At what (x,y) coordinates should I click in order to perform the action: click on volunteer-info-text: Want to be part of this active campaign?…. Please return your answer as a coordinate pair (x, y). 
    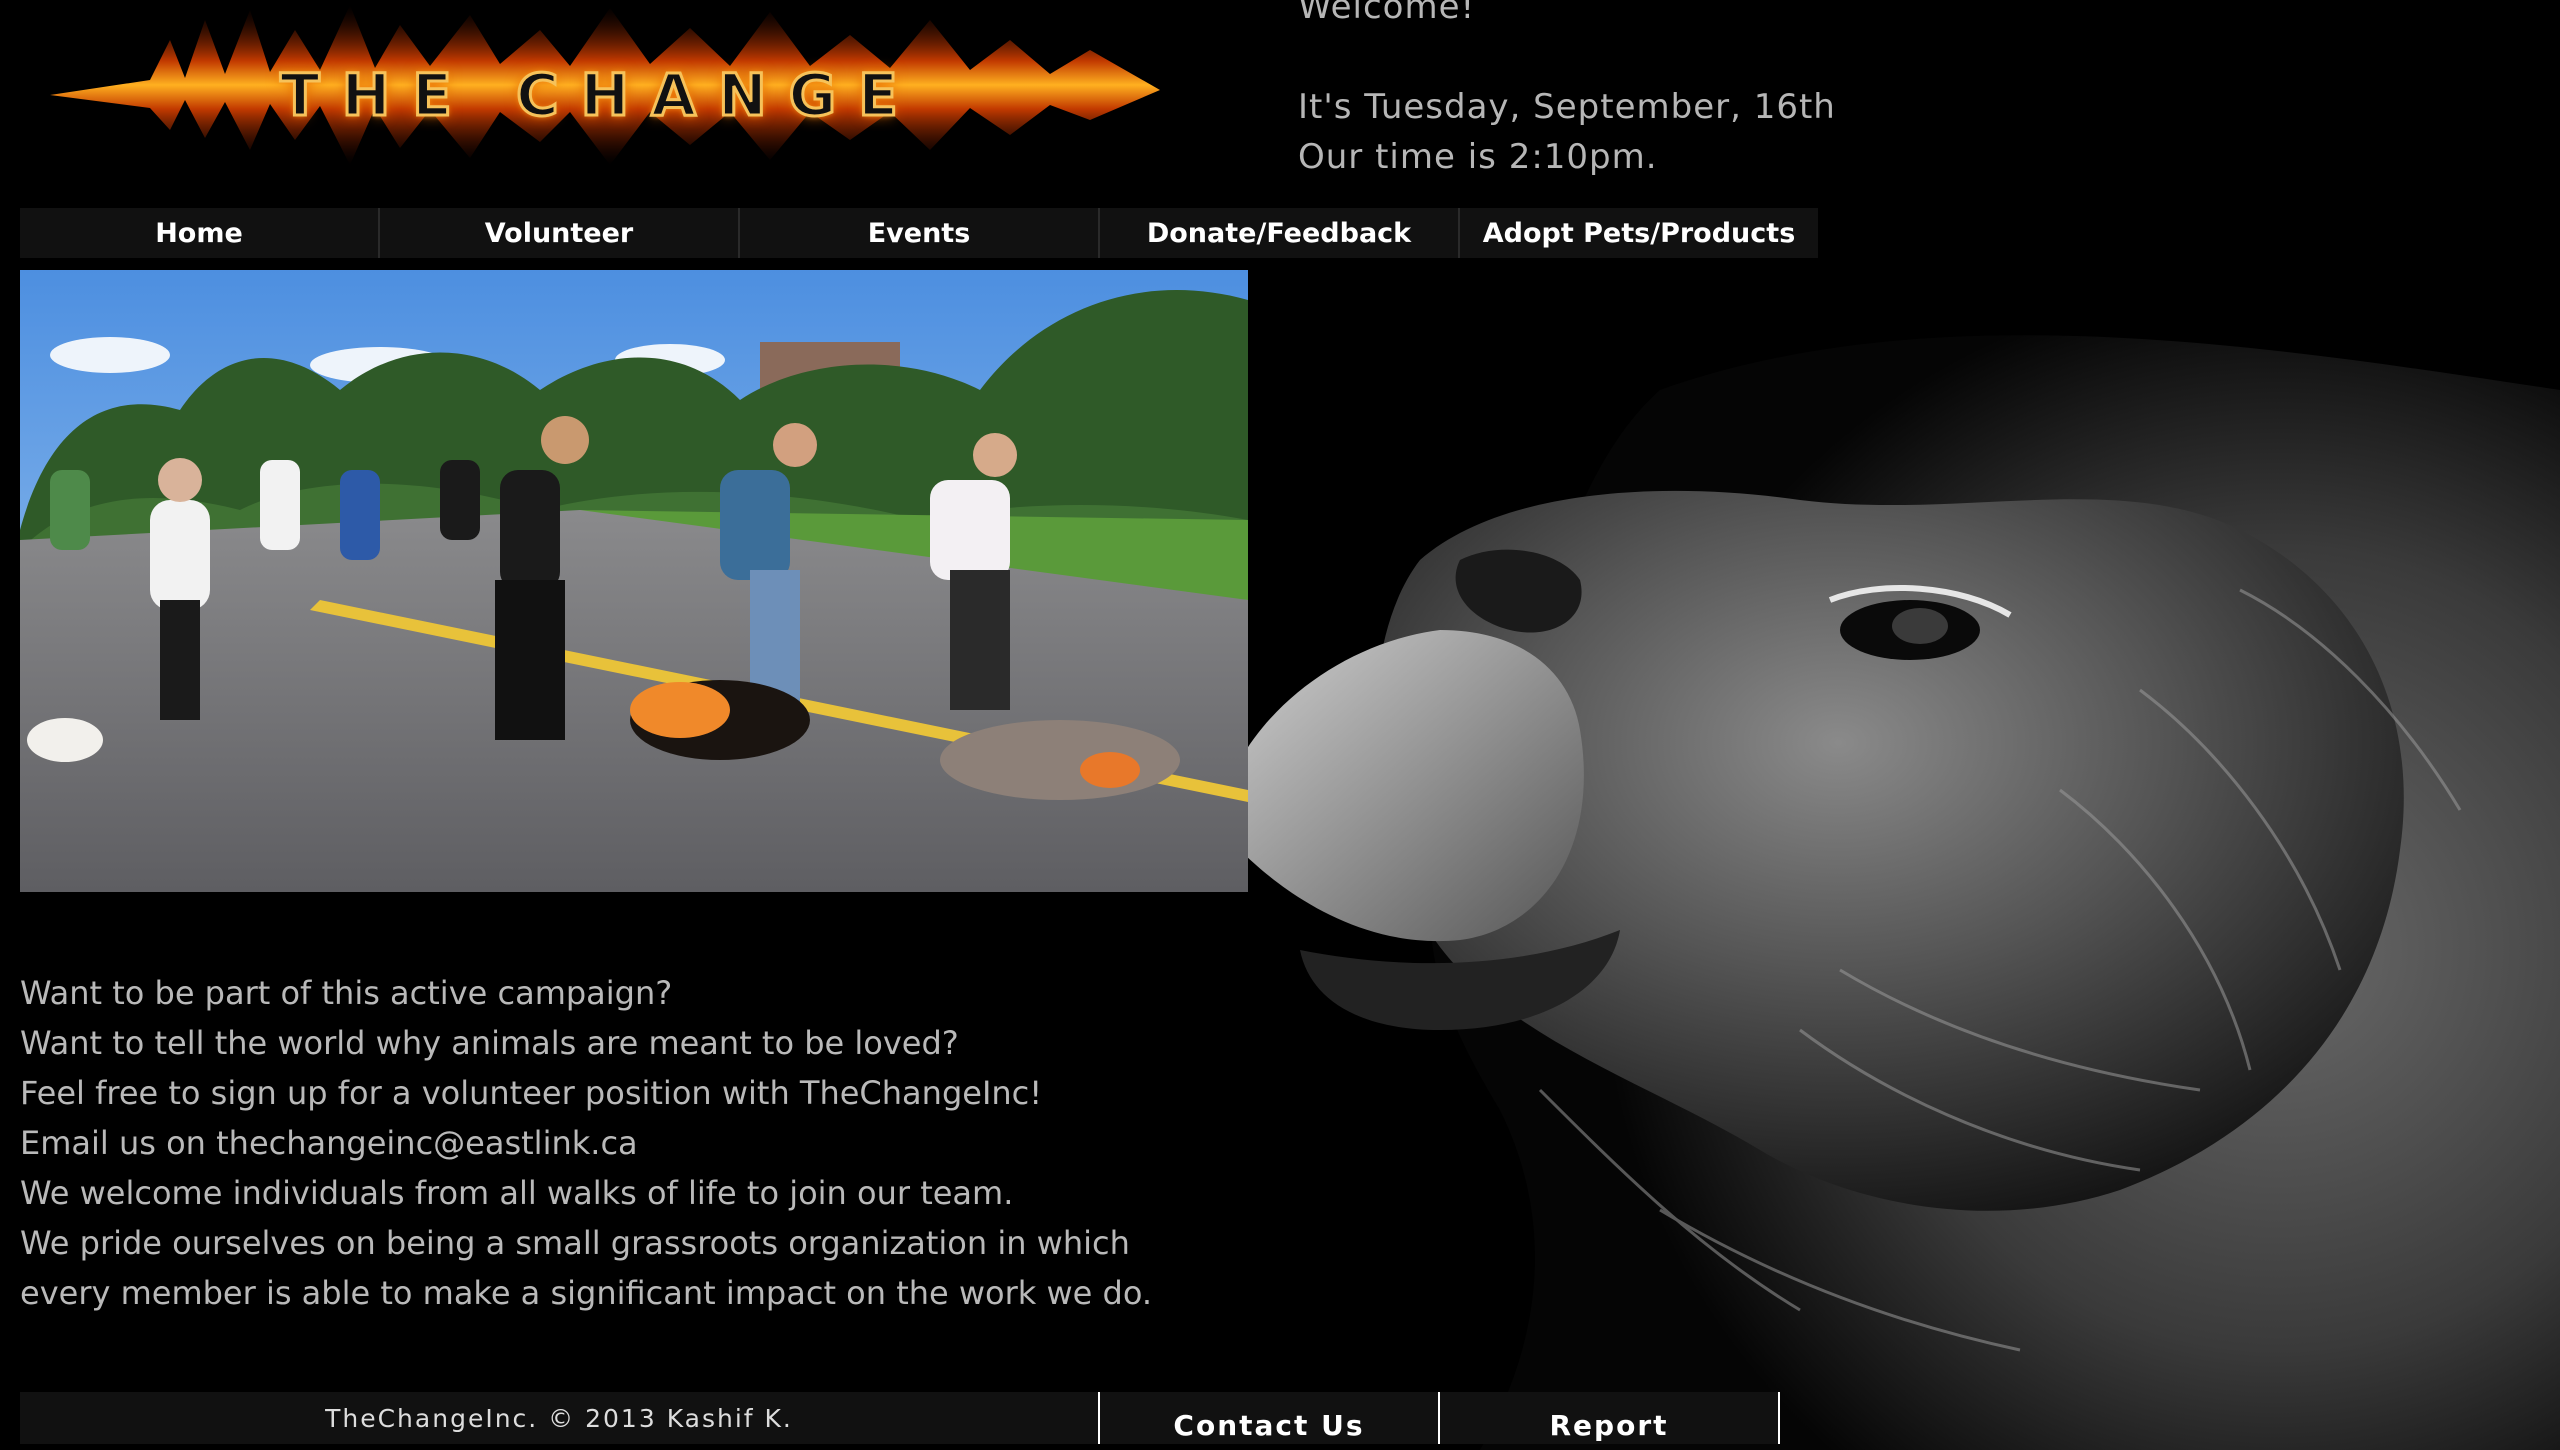
    Looking at the image, I should click on (586, 1143).